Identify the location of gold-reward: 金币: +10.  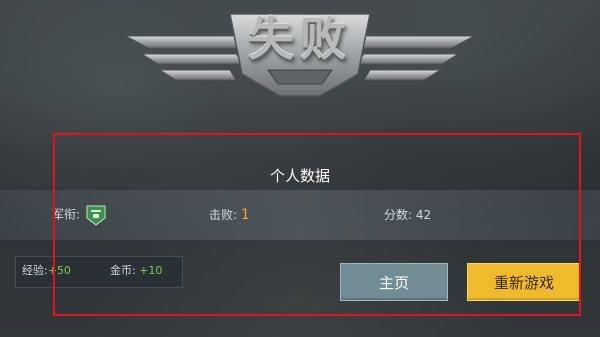
(136, 270).